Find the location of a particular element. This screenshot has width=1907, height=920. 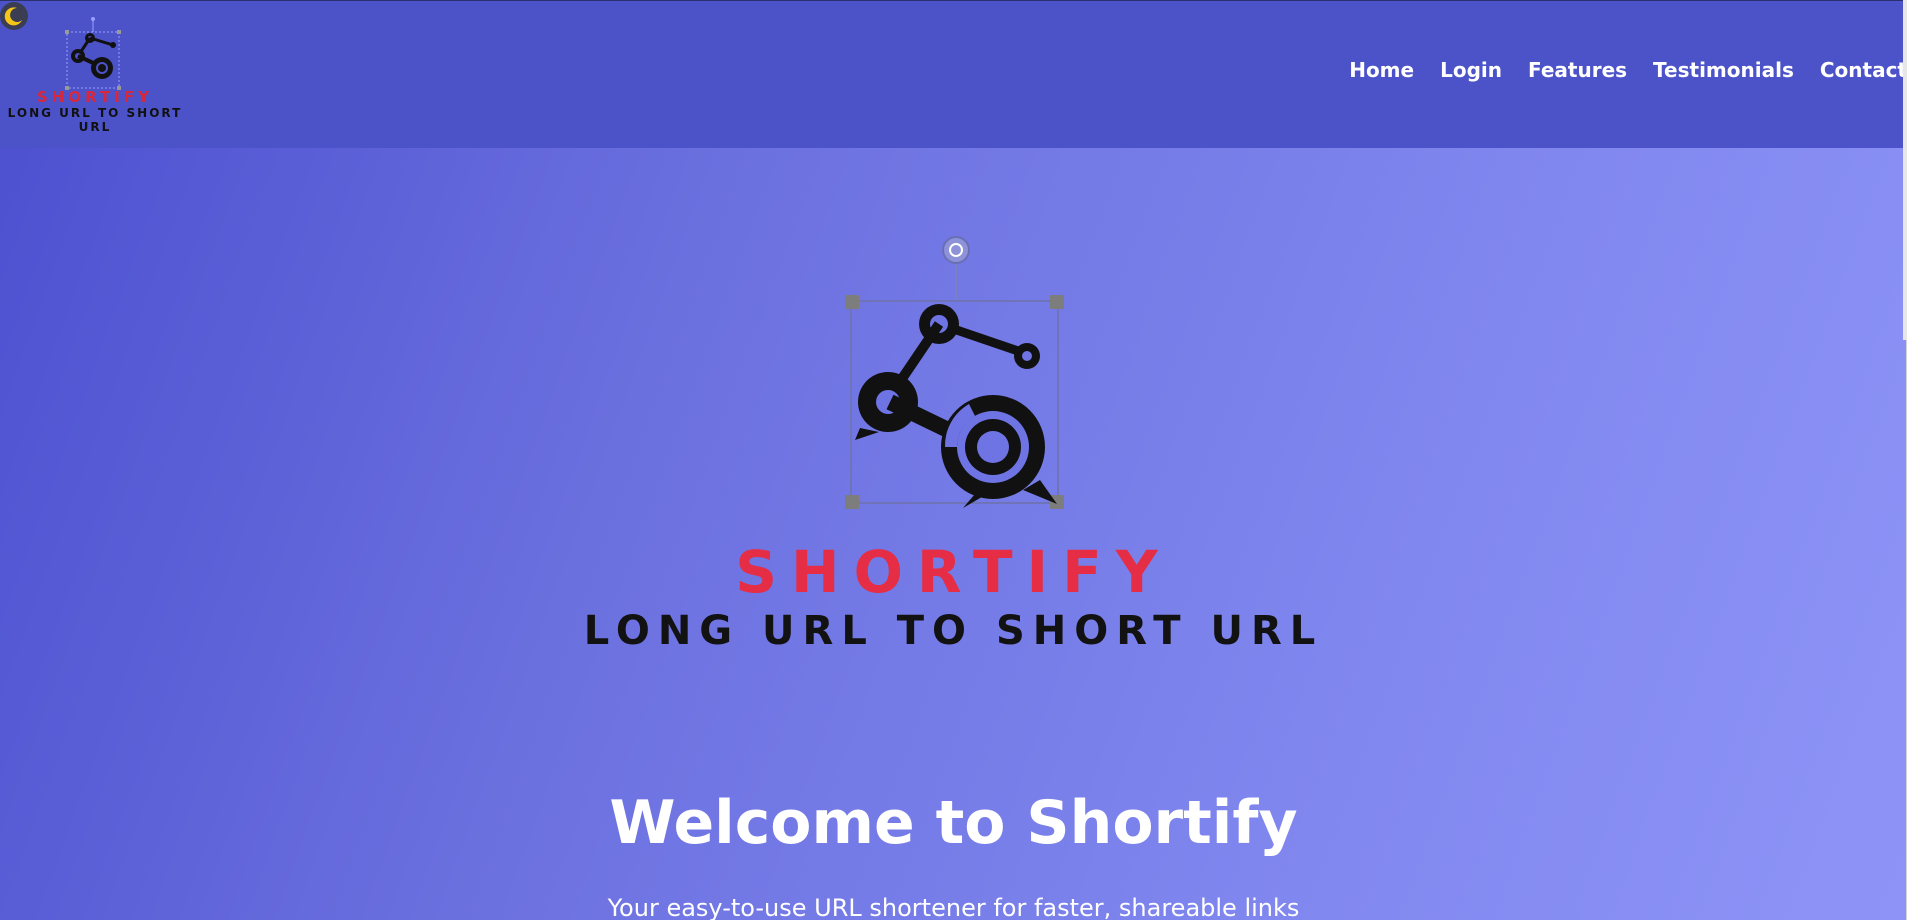

header-logo: SHORTIFY LONG URL TO SHORT URL is located at coordinates (95, 74).